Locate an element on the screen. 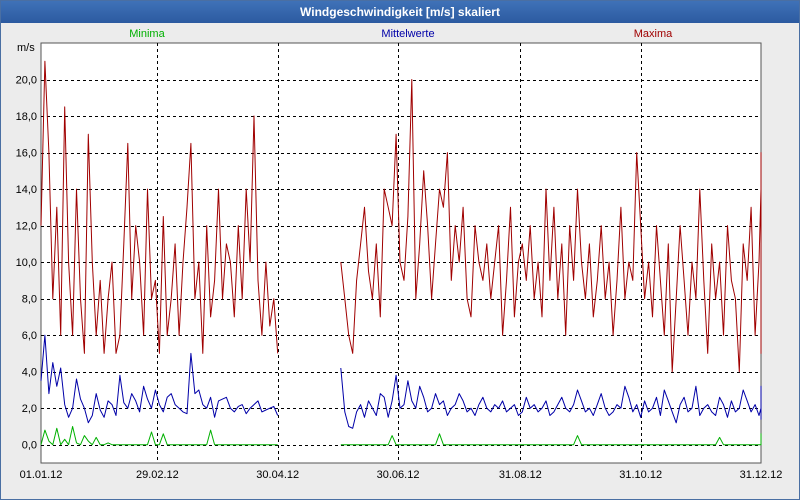 The width and height of the screenshot is (800, 500). y-tick-label: 12,0 is located at coordinates (26, 227).